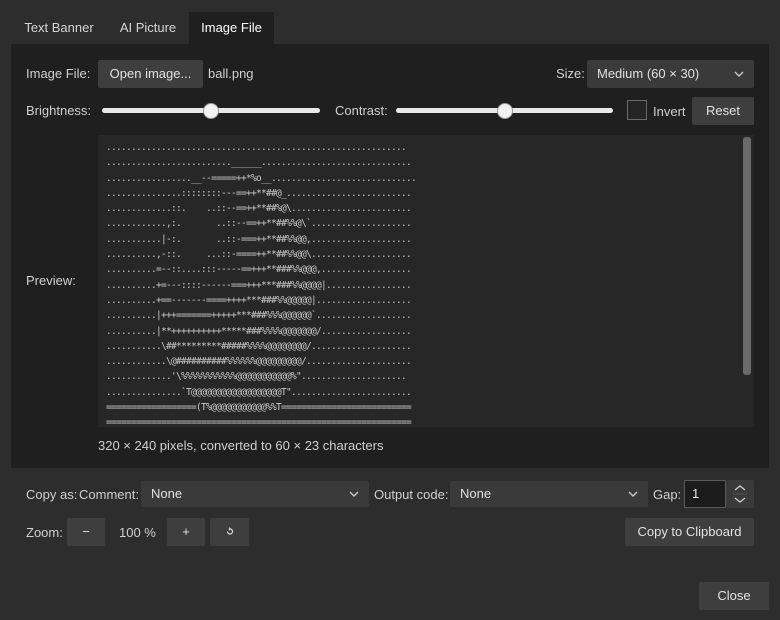 The width and height of the screenshot is (780, 620). Describe the element at coordinates (58, 73) in the screenshot. I see `image-file-label: Image File:` at that location.